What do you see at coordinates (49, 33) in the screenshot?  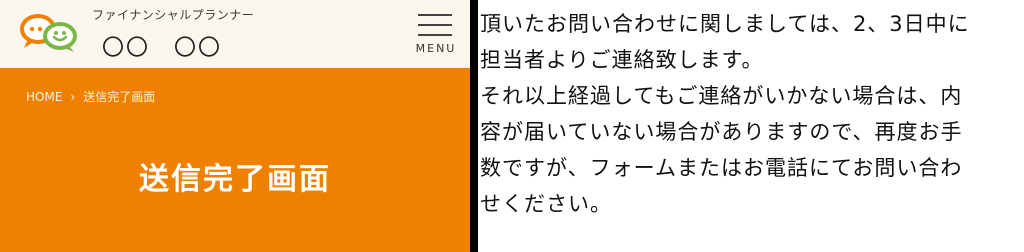 I see `speech-bubbles-logo-icon` at bounding box center [49, 33].